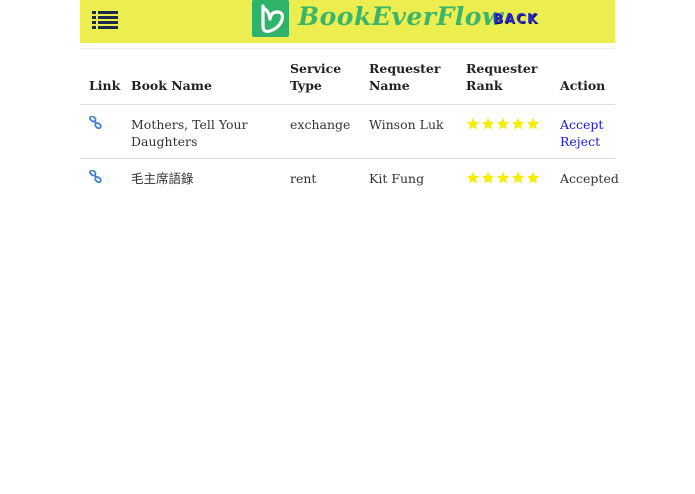  I want to click on action-cell: Accepted, so click(585, 177).